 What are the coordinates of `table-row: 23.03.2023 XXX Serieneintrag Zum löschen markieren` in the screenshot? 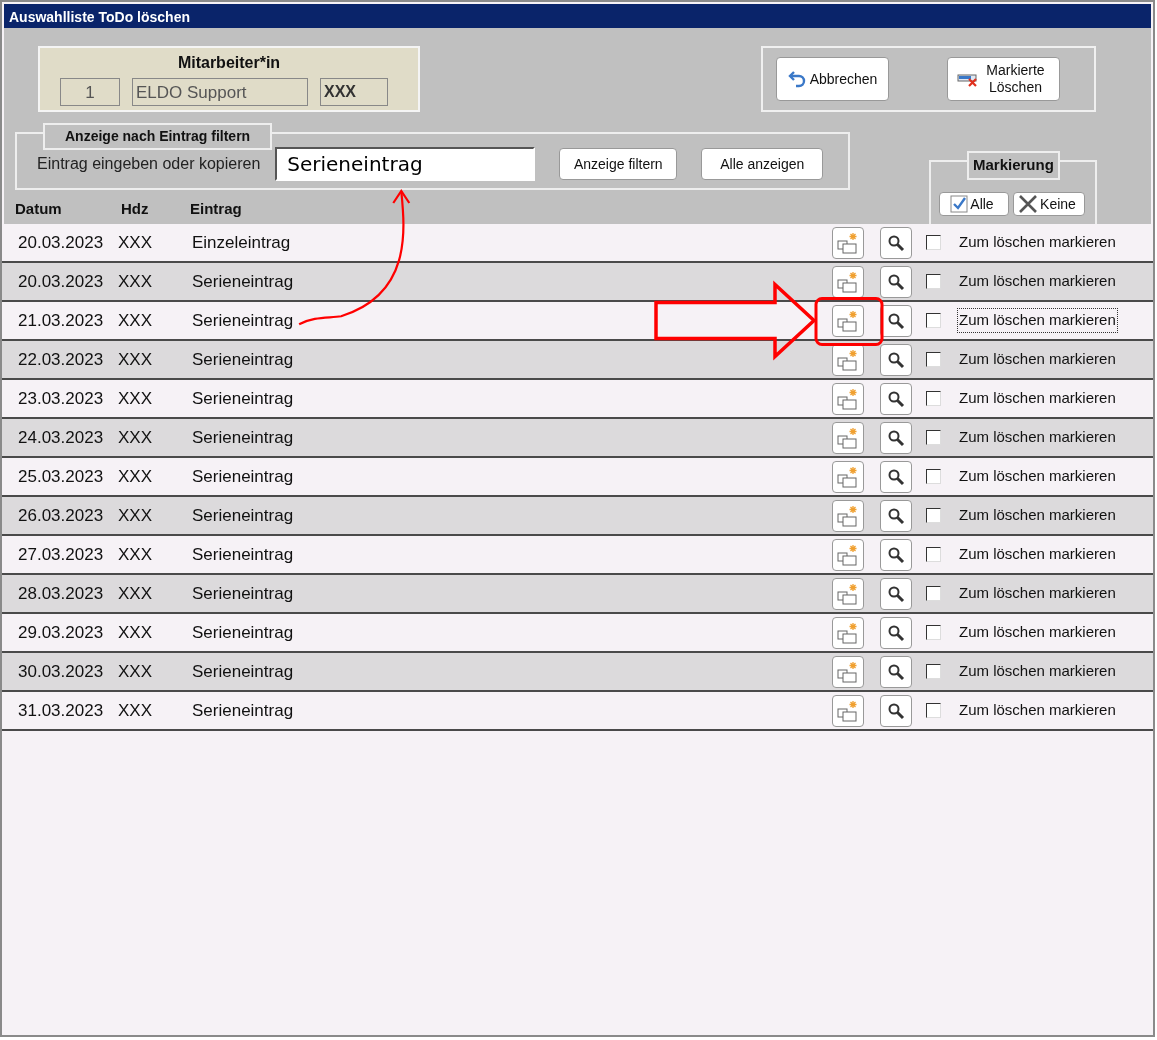 It's located at (577, 399).